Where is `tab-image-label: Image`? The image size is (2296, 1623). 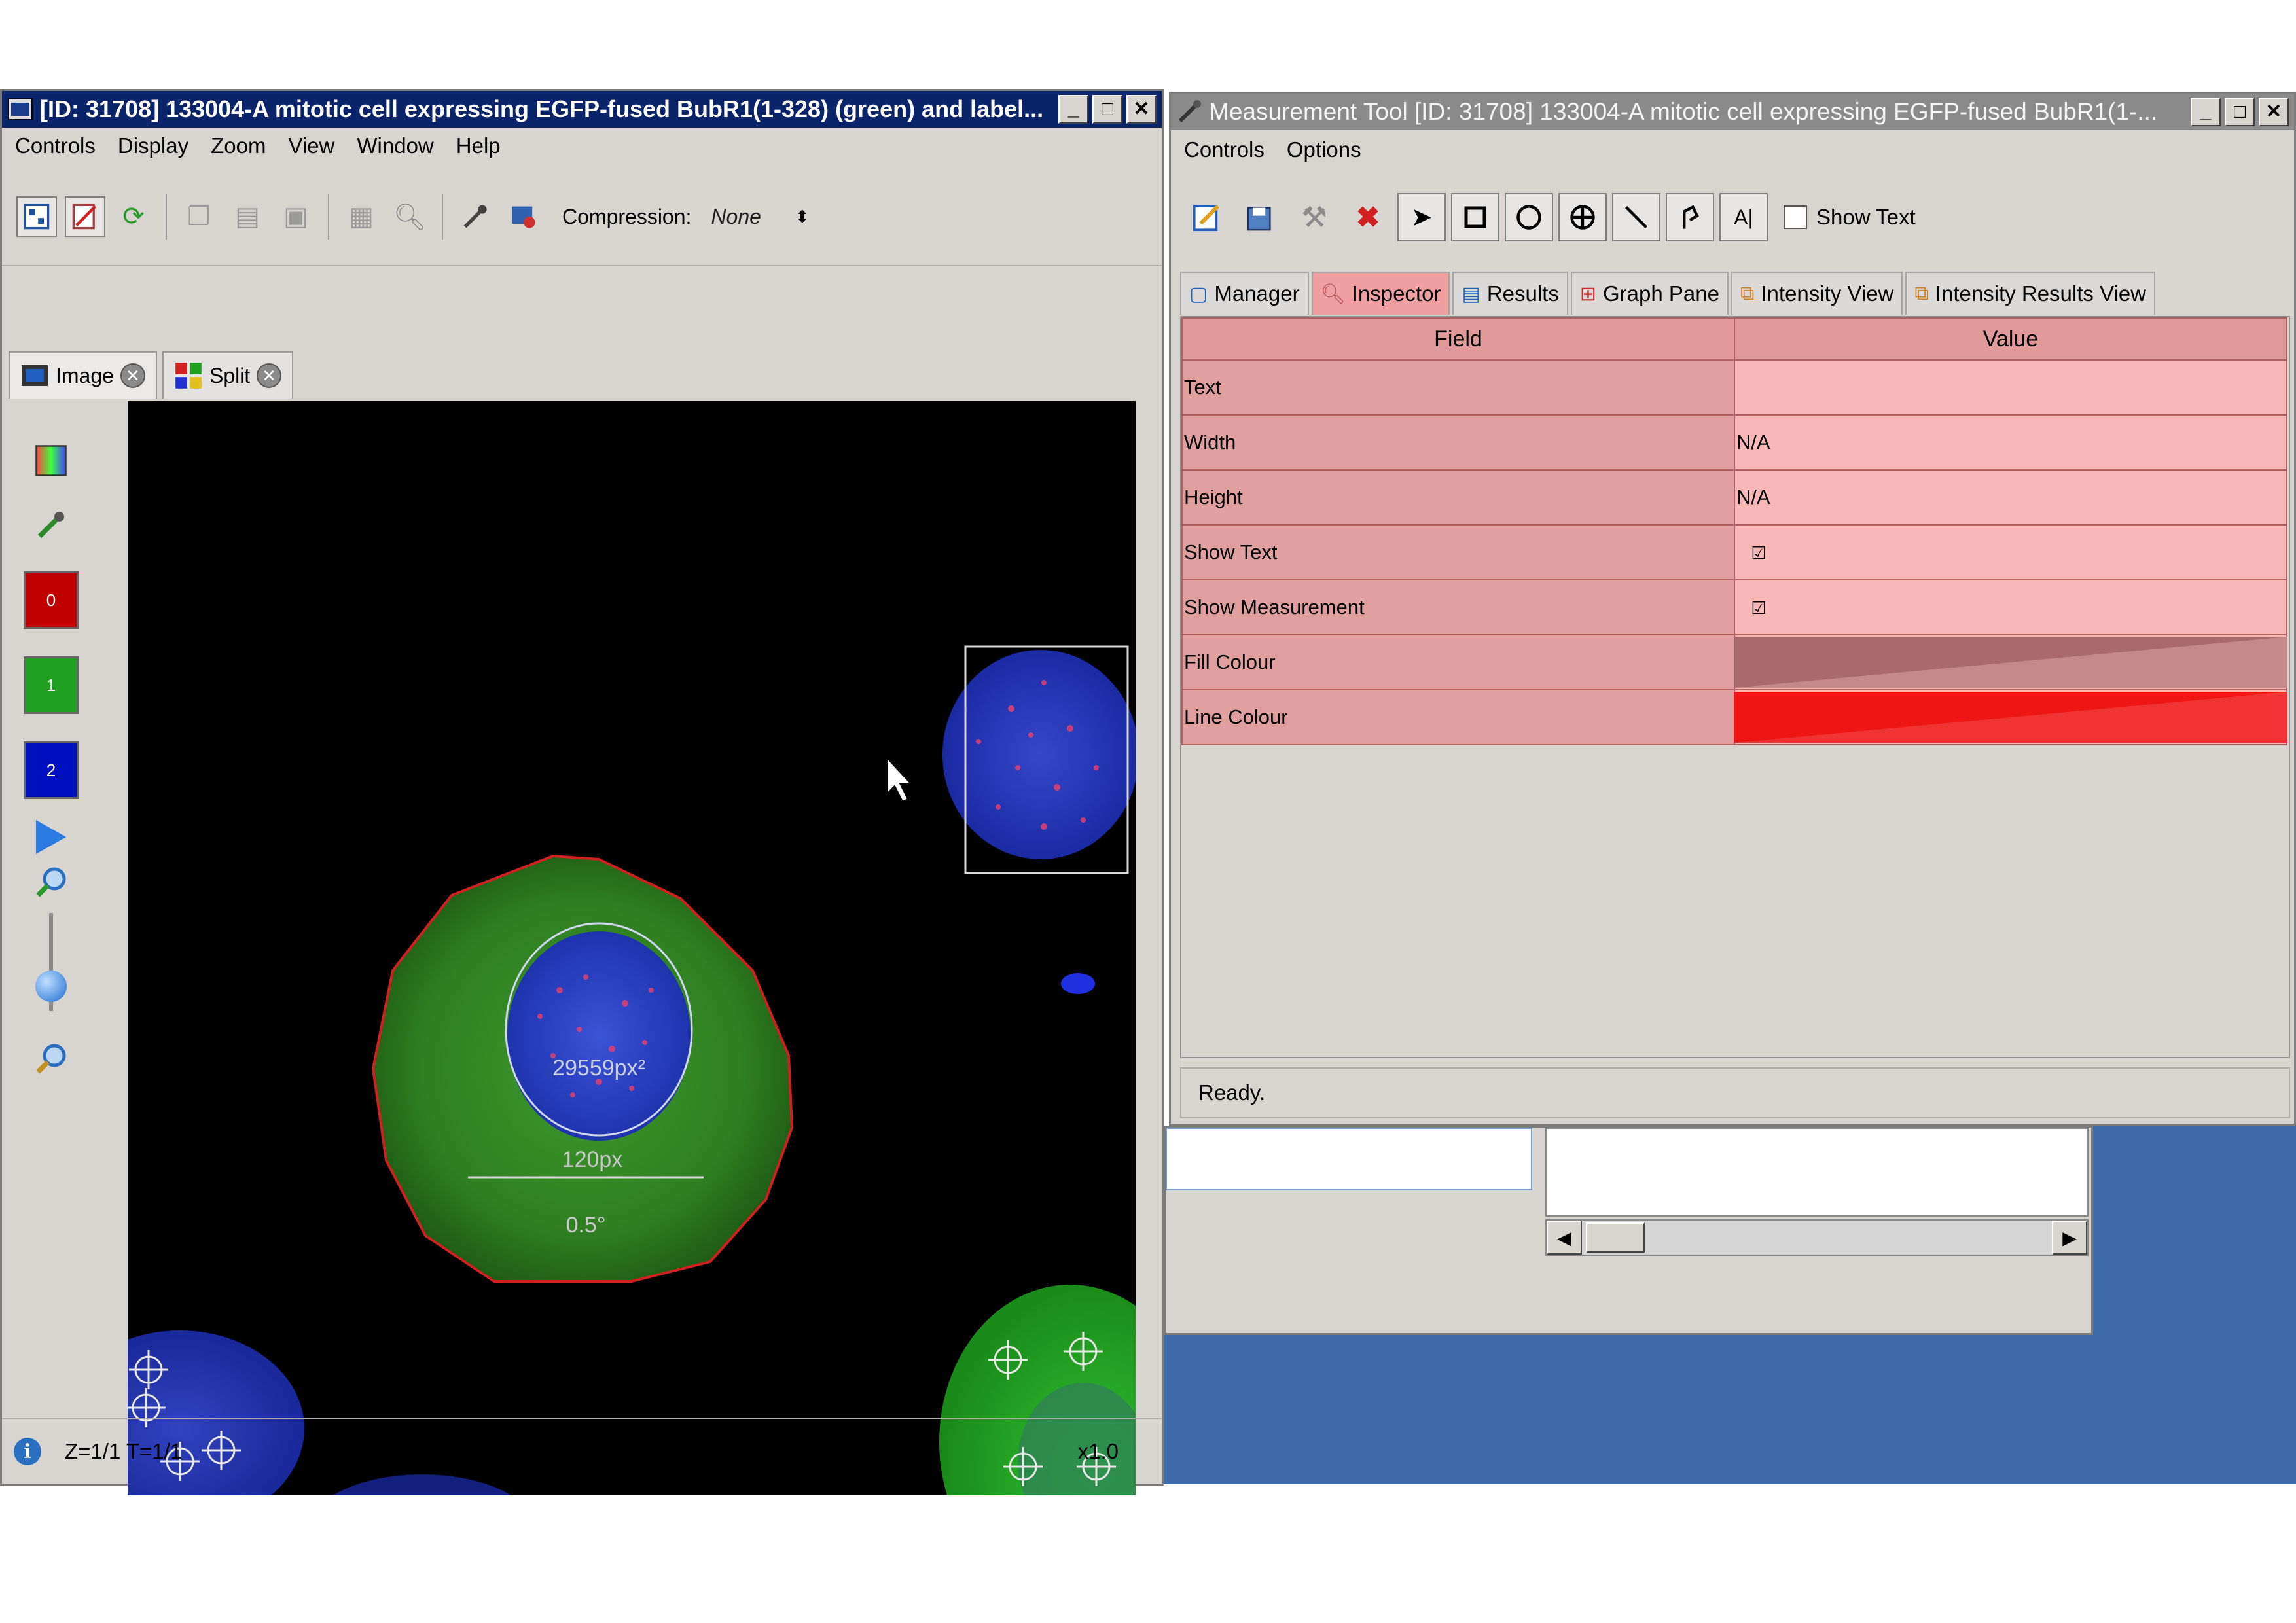 tab-image-label: Image is located at coordinates (85, 375).